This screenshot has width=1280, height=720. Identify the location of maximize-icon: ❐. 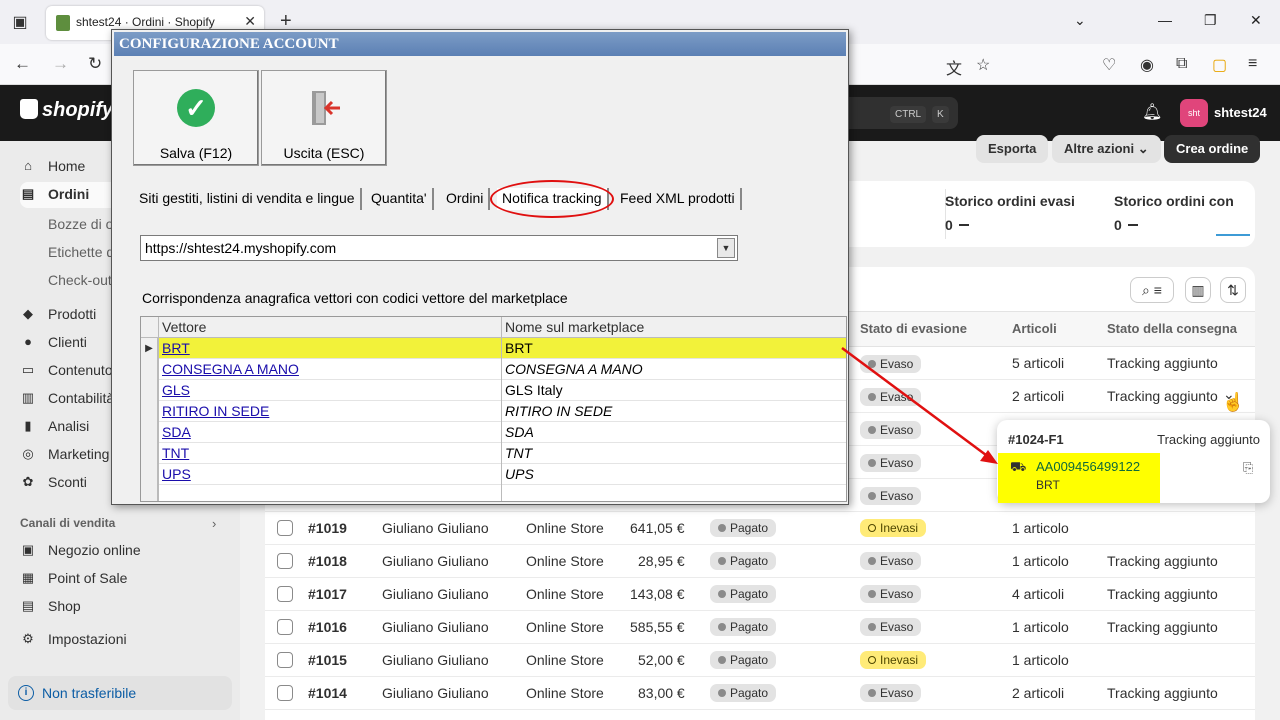
(1210, 20).